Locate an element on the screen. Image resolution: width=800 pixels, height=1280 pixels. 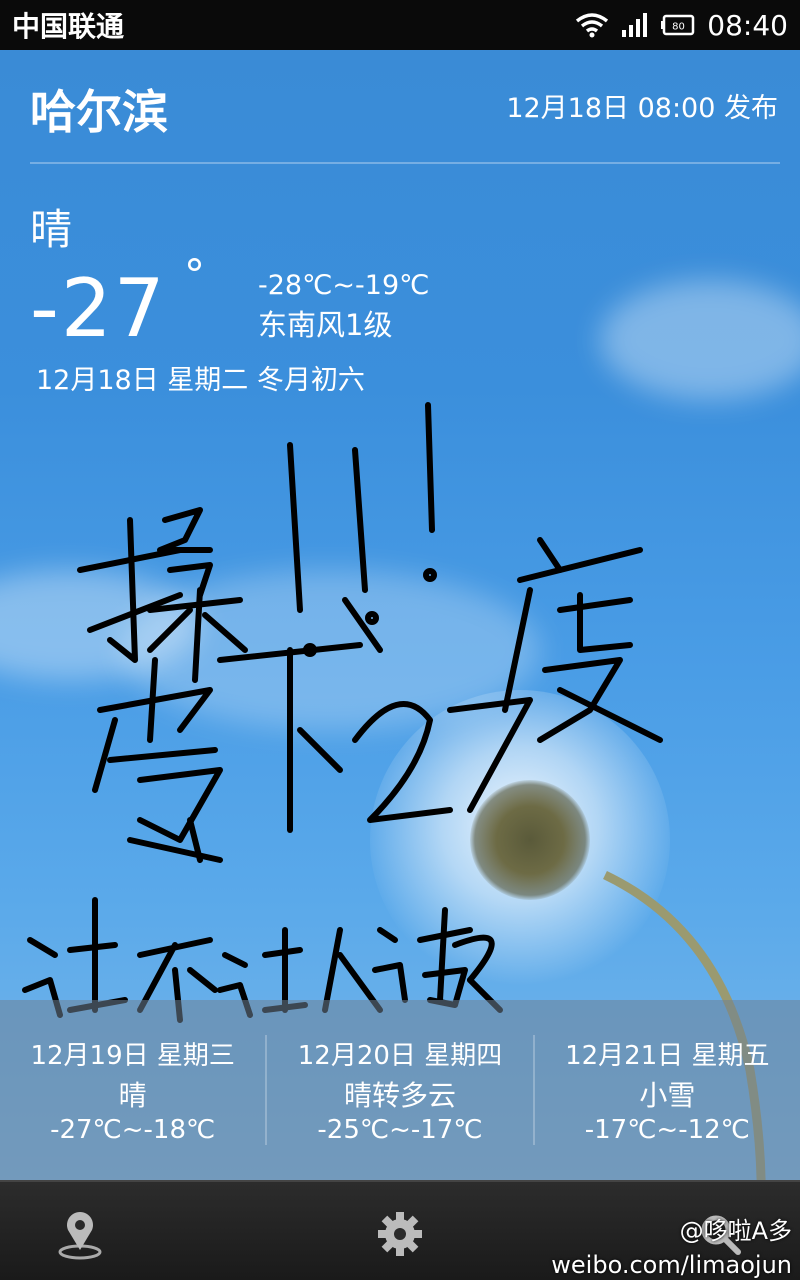
location-button is located at coordinates (80, 1234).